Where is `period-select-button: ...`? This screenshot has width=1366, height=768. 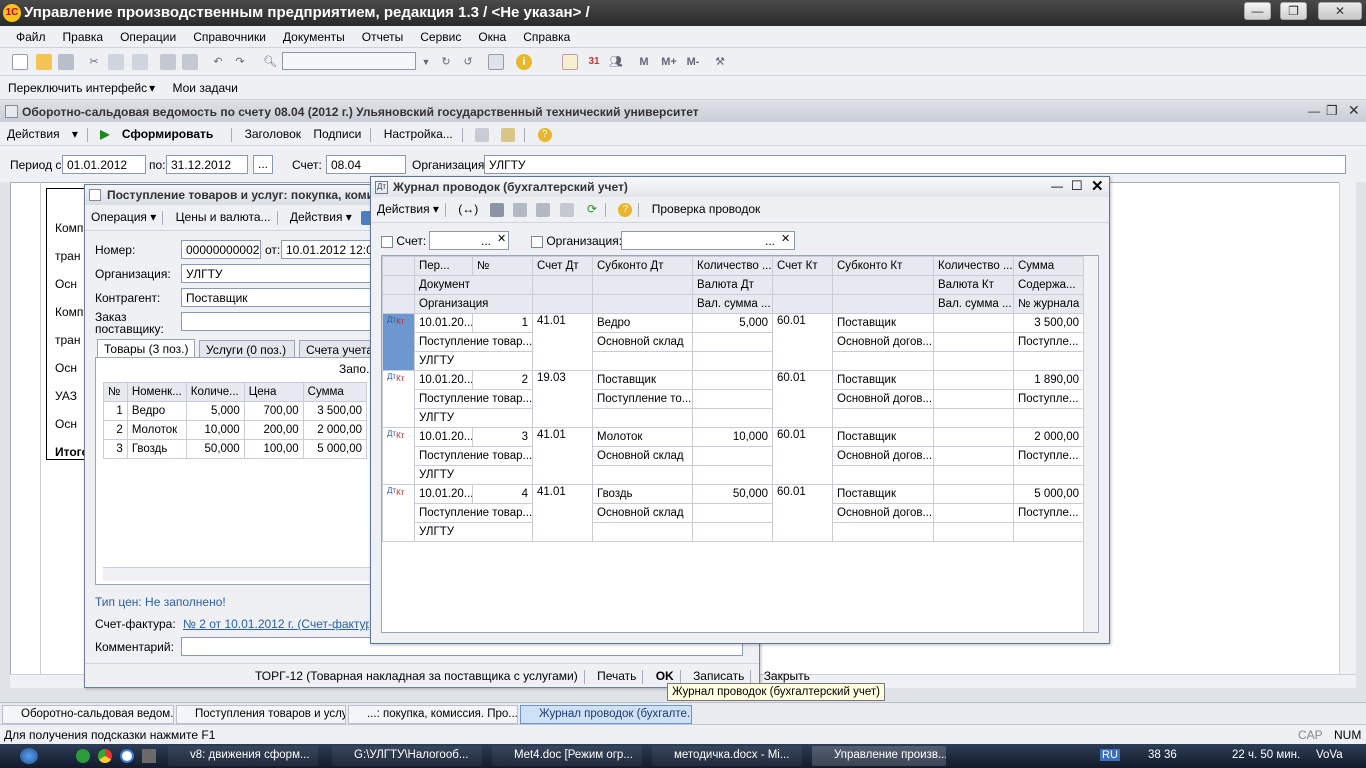 period-select-button: ... is located at coordinates (263, 164).